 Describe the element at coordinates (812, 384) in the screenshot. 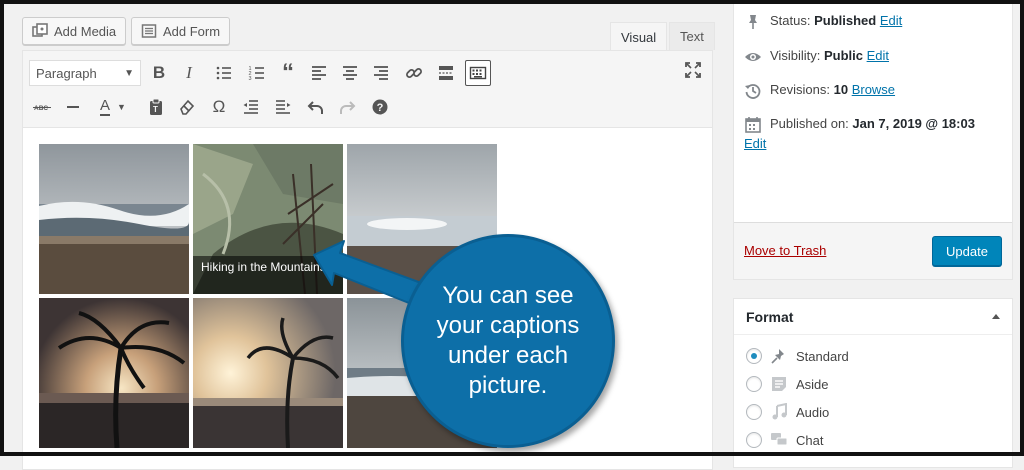

I see `format-label-aside: Aside` at that location.